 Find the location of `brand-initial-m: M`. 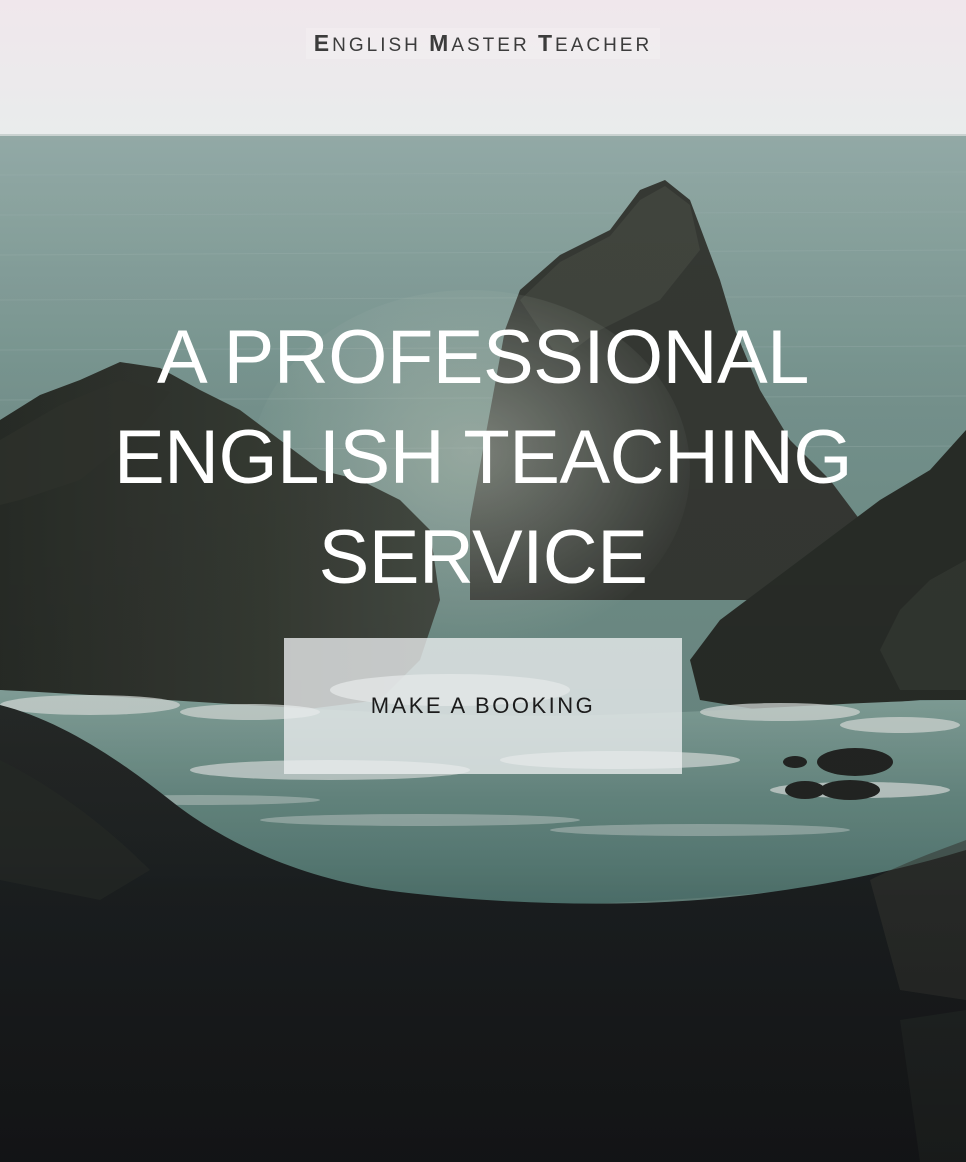

brand-initial-m: M is located at coordinates (440, 43).